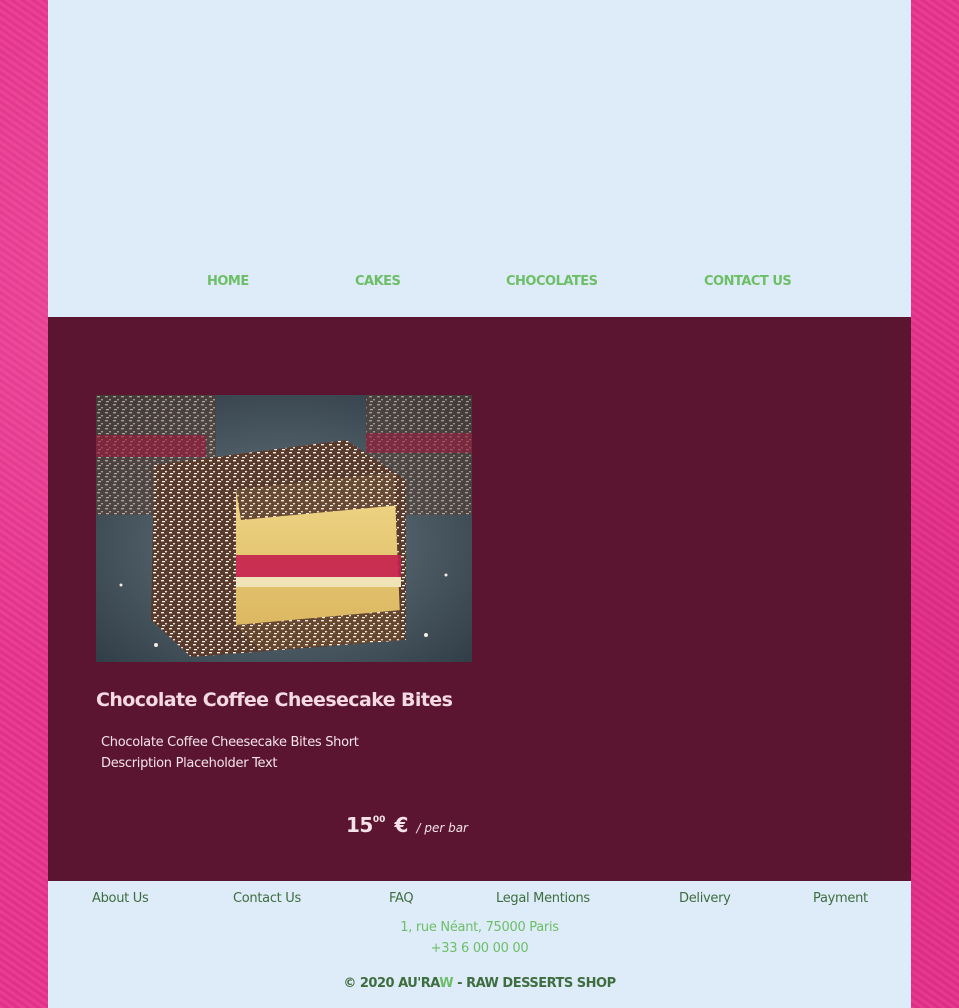 Image resolution: width=959 pixels, height=1008 pixels. Describe the element at coordinates (391, 983) in the screenshot. I see `copyright-prefix: © 2020 AU'RA` at that location.